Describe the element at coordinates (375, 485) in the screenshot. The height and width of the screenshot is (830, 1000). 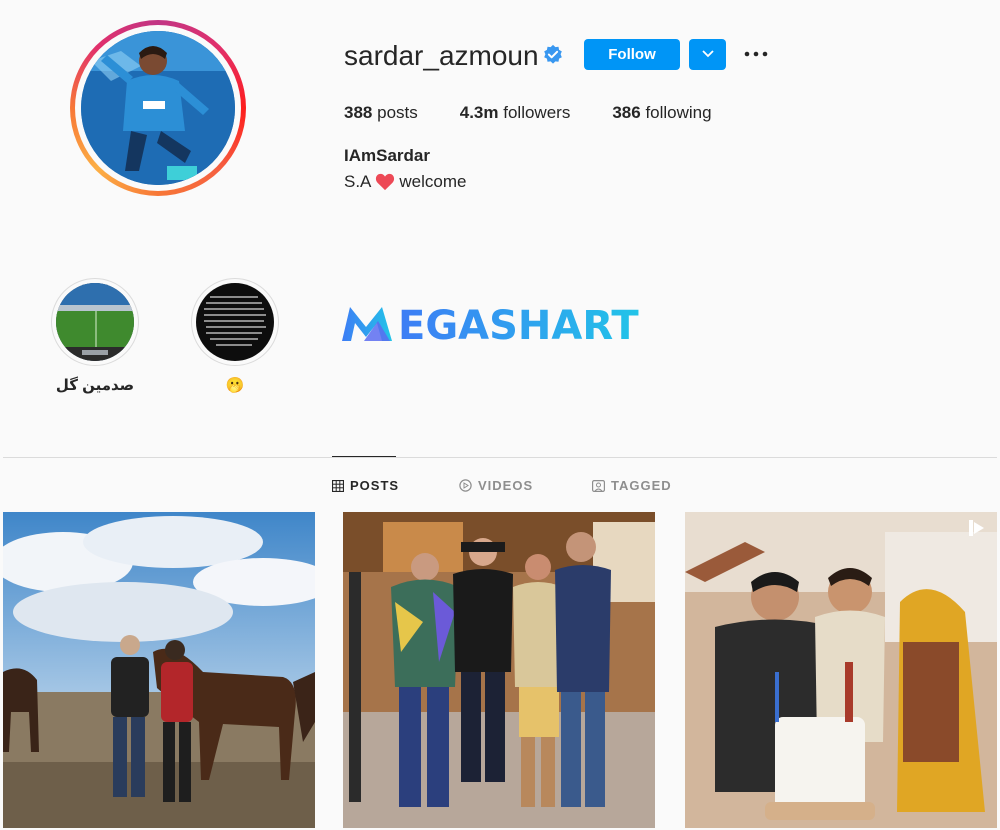
I see `tab-label: POSTS` at that location.